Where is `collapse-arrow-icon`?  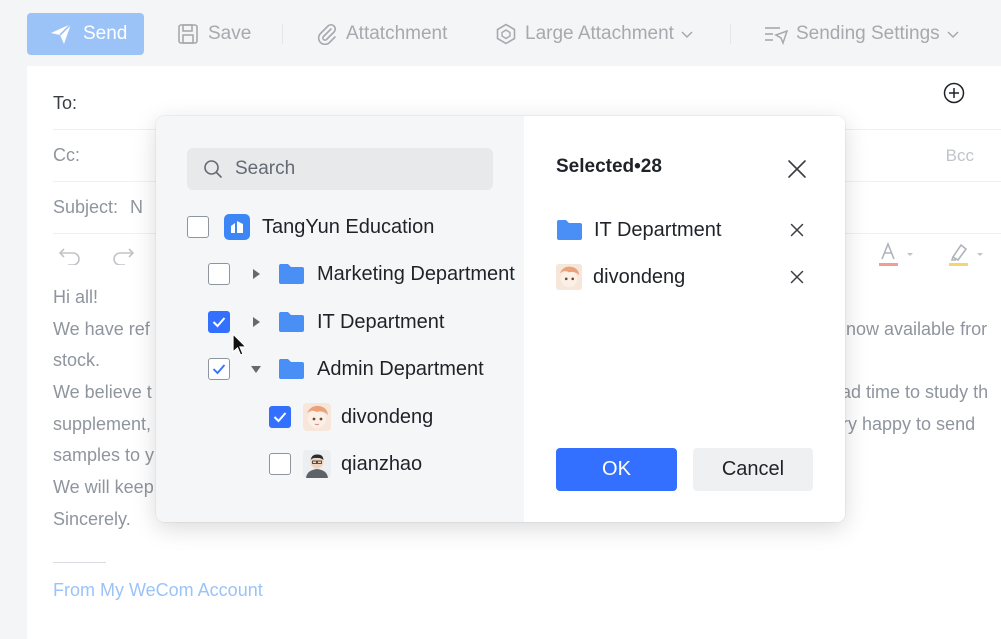 collapse-arrow-icon is located at coordinates (256, 369).